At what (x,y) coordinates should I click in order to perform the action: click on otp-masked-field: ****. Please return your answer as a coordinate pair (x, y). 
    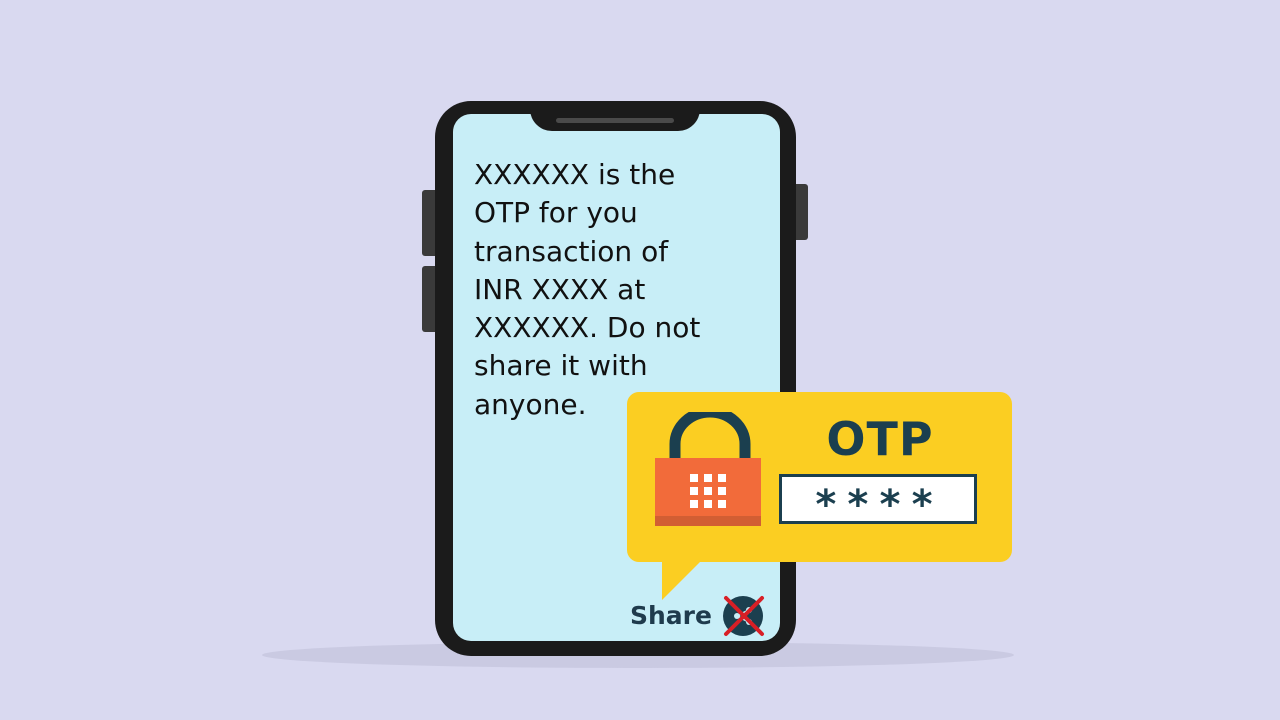
    Looking at the image, I should click on (878, 501).